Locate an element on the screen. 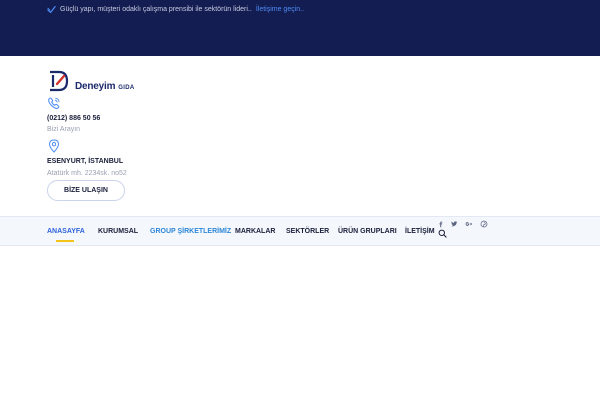 The image size is (600, 400). brand-name: Deneyim is located at coordinates (95, 86).